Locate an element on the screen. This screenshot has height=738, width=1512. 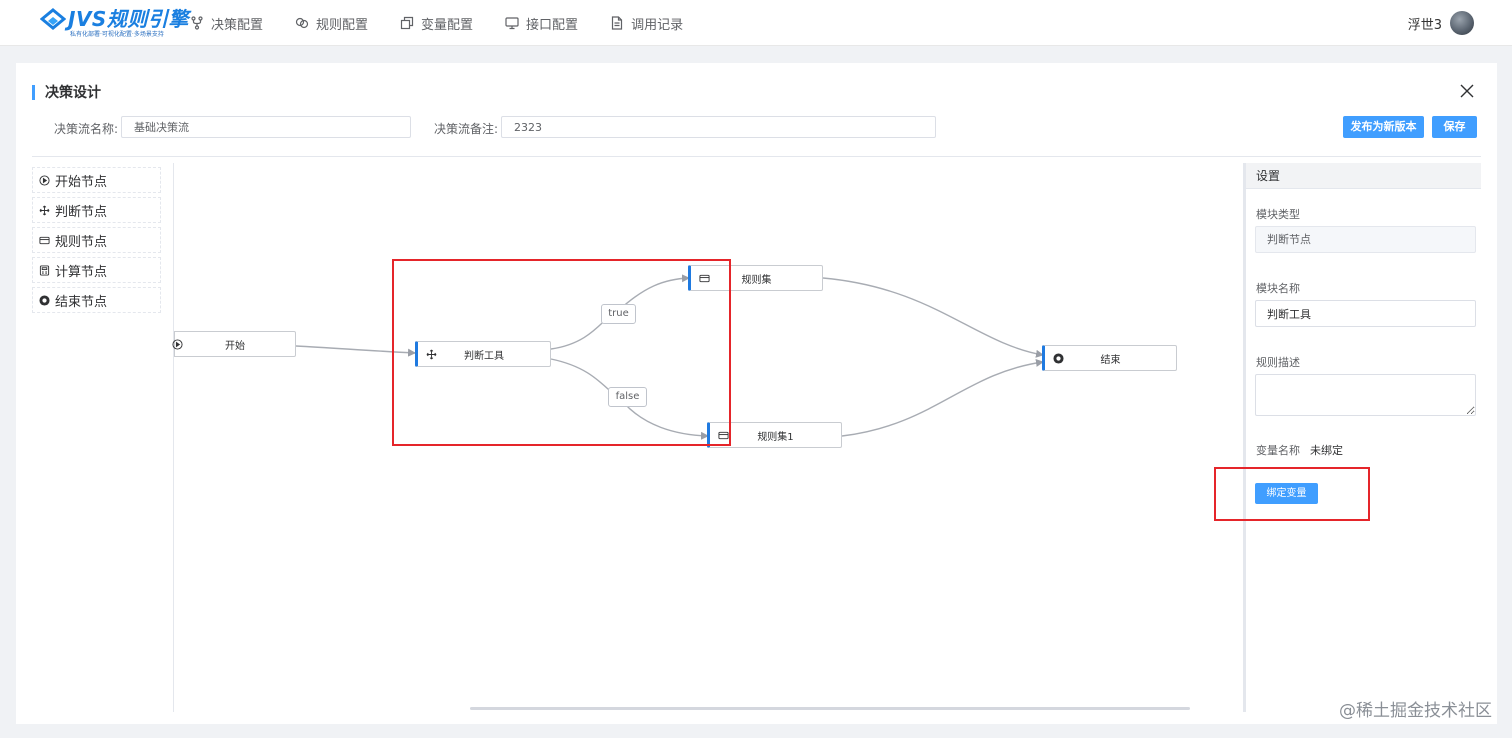
module-name-input is located at coordinates (1365, 313).